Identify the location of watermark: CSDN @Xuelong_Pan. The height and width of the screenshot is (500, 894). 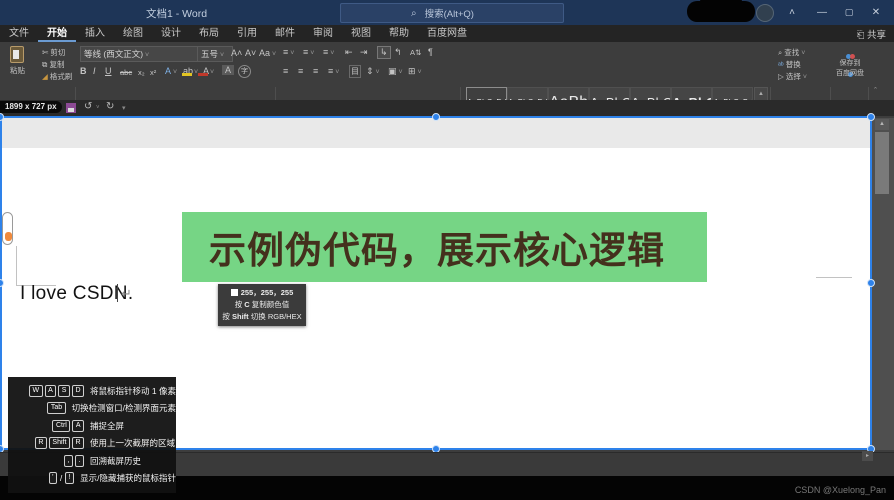
(840, 490).